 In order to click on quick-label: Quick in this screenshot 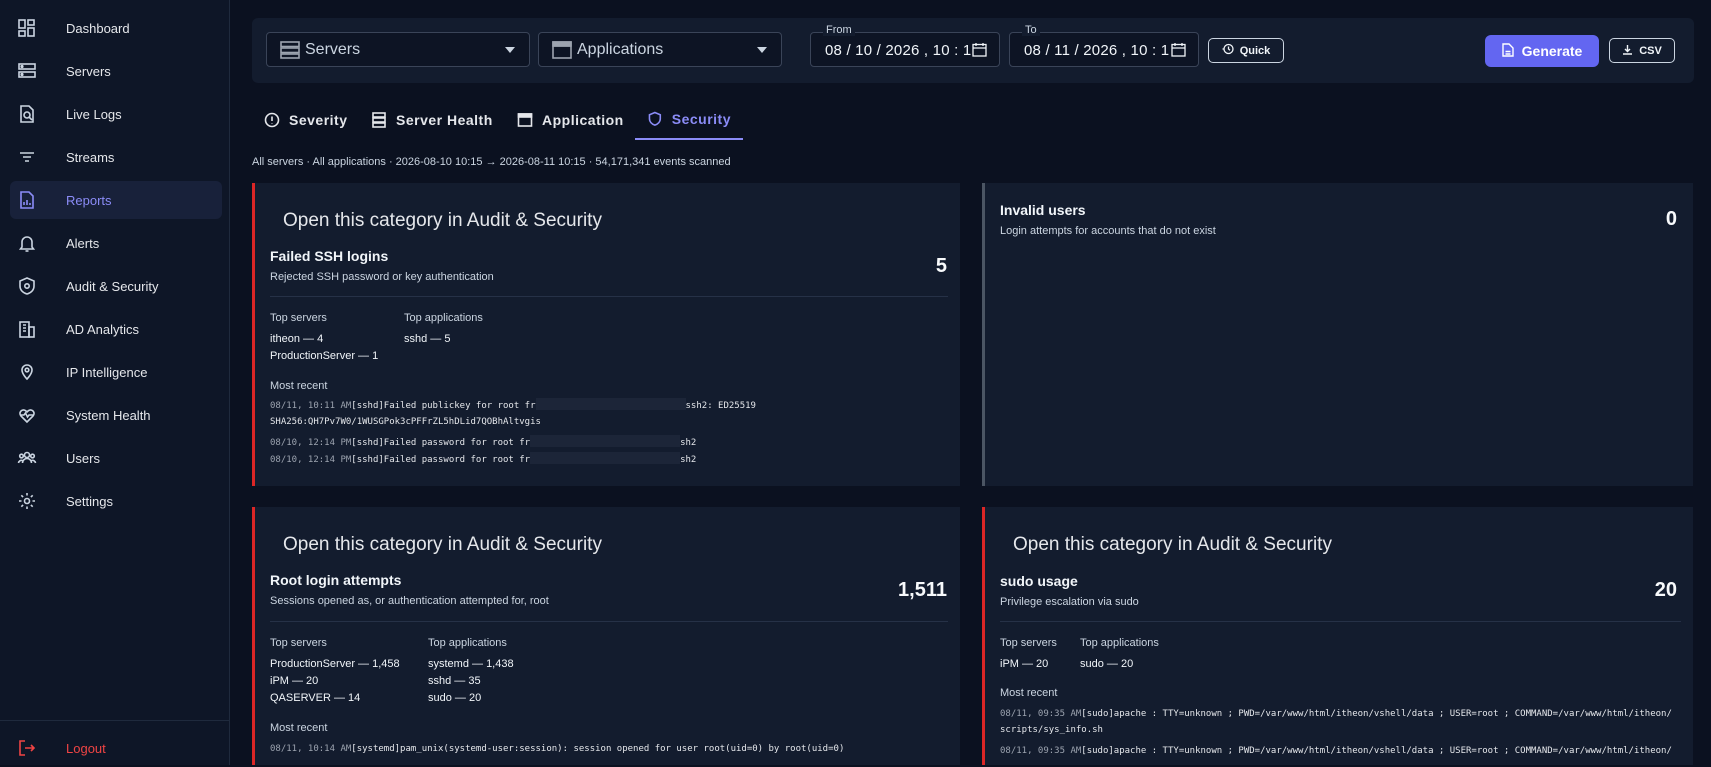, I will do `click(1255, 50)`.